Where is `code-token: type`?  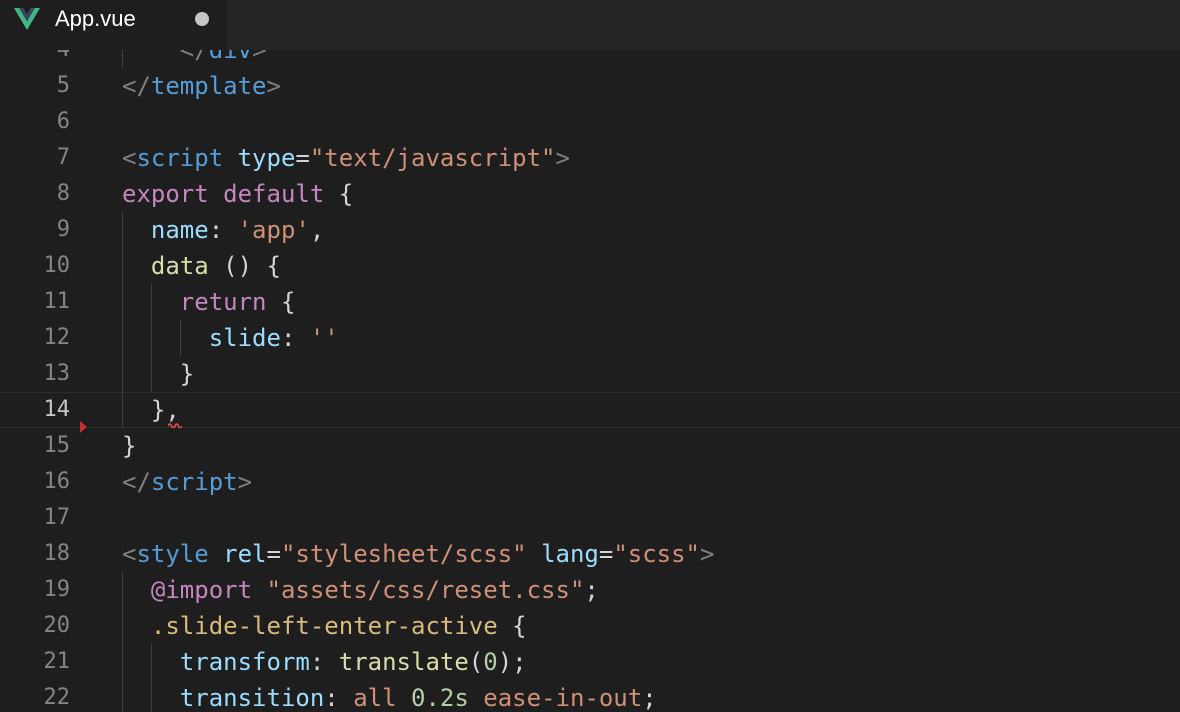 code-token: type is located at coordinates (266, 158).